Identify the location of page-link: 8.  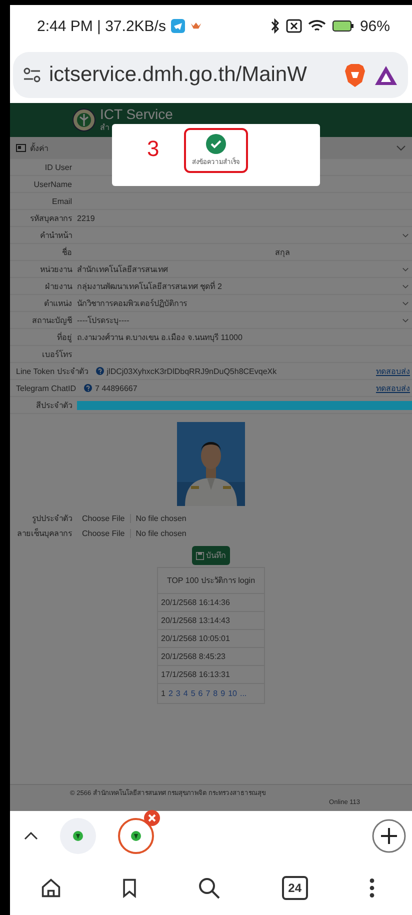
(215, 693).